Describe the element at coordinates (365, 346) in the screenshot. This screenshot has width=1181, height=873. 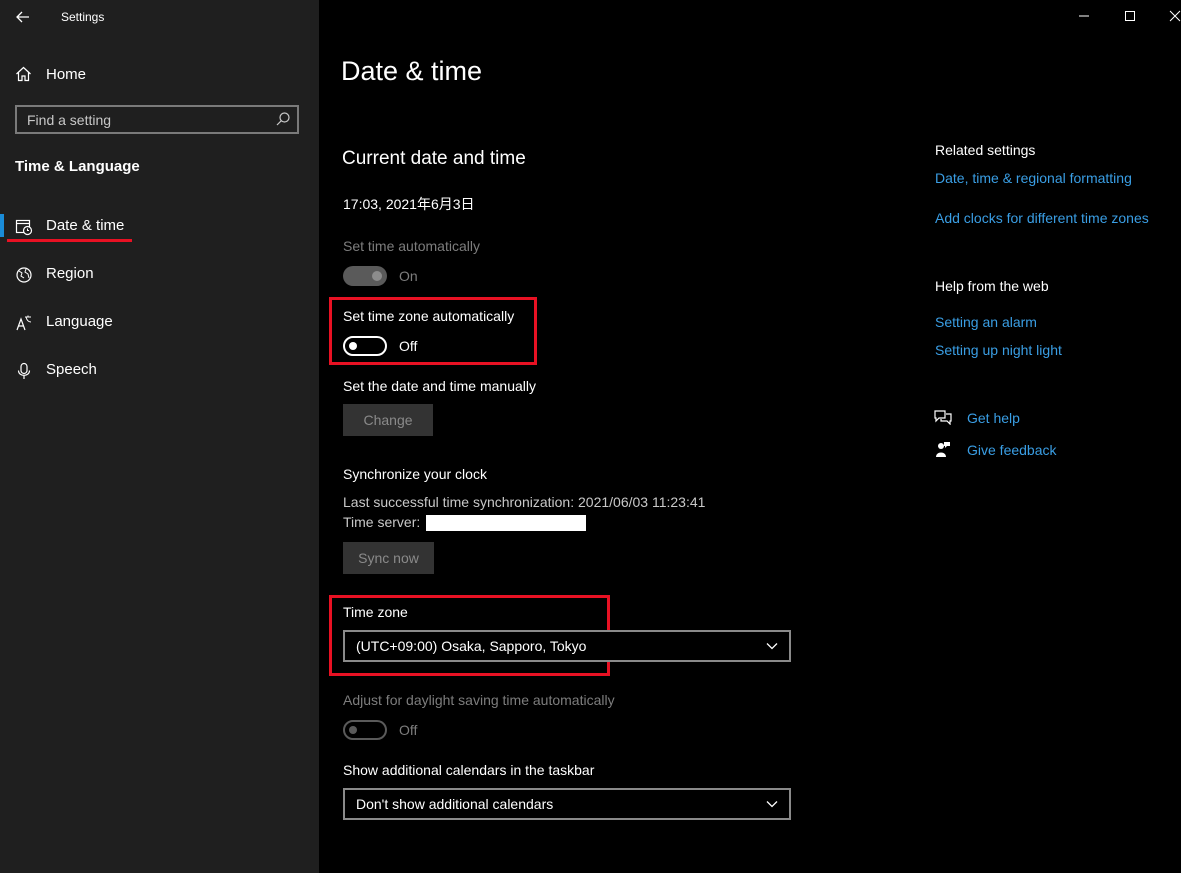
I see `set-timezone-auto-toggle` at that location.